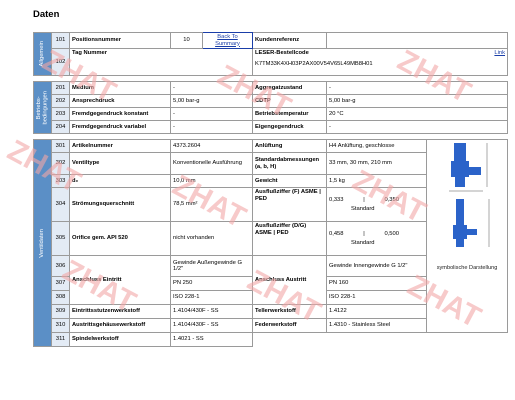 The image size is (515, 400). Describe the element at coordinates (391, 233) in the screenshot. I see `coef-ped: 0,500` at that location.